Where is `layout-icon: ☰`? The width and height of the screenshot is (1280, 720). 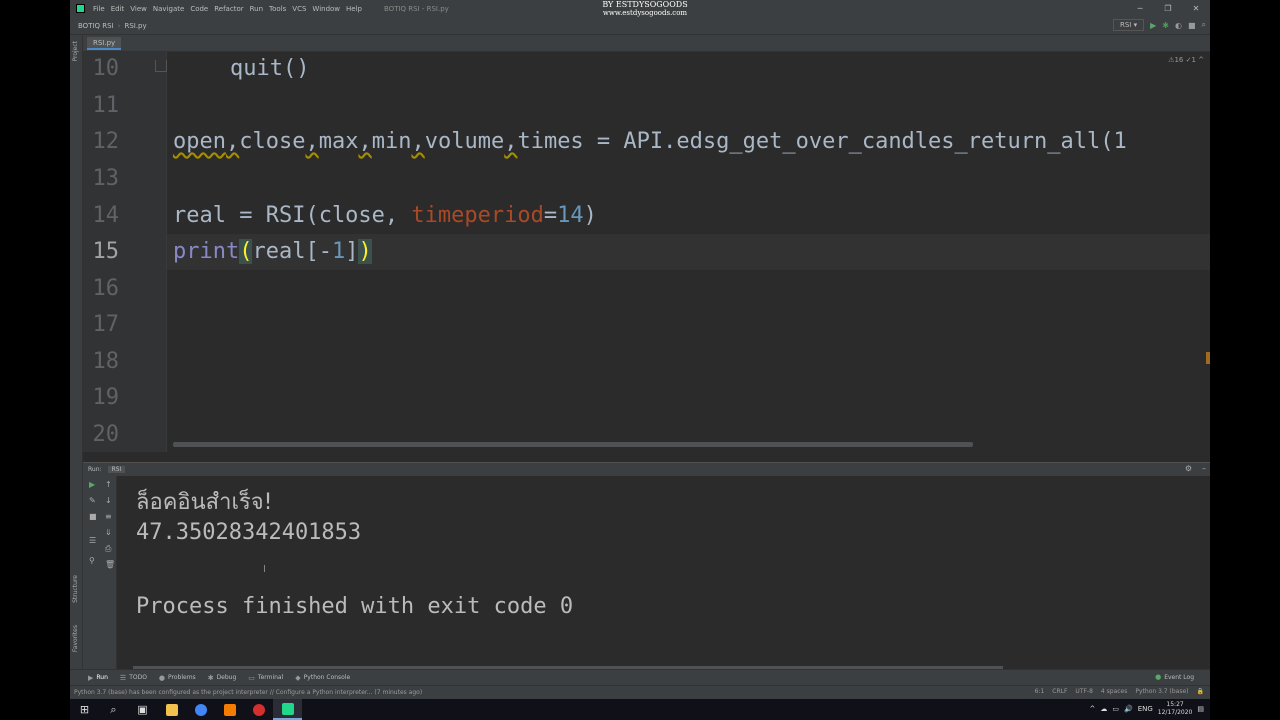 layout-icon: ☰ is located at coordinates (92, 540).